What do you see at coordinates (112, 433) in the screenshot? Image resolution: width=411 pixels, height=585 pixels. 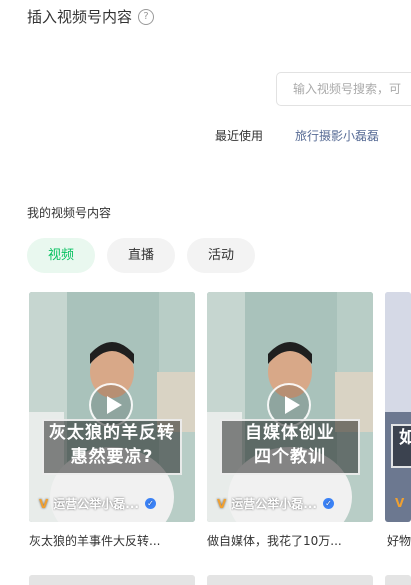 I see `caption-line: 灰太狼的羊反转` at bounding box center [112, 433].